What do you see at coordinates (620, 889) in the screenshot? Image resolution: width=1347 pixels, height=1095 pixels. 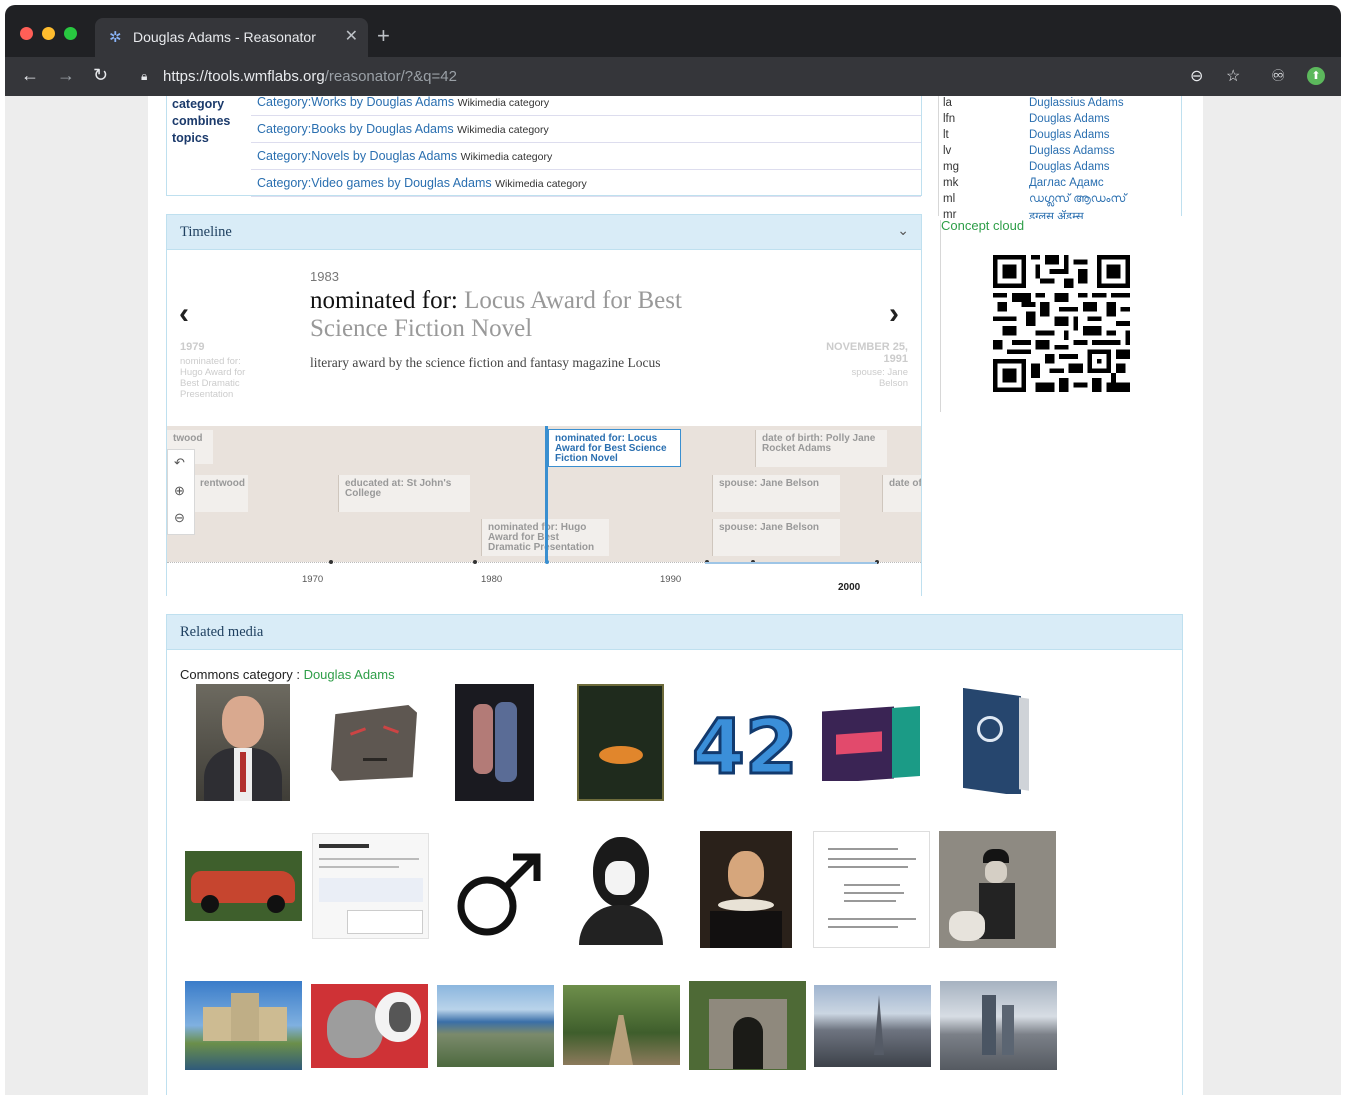 I see `media-thumbnail-bust-engraving` at bounding box center [620, 889].